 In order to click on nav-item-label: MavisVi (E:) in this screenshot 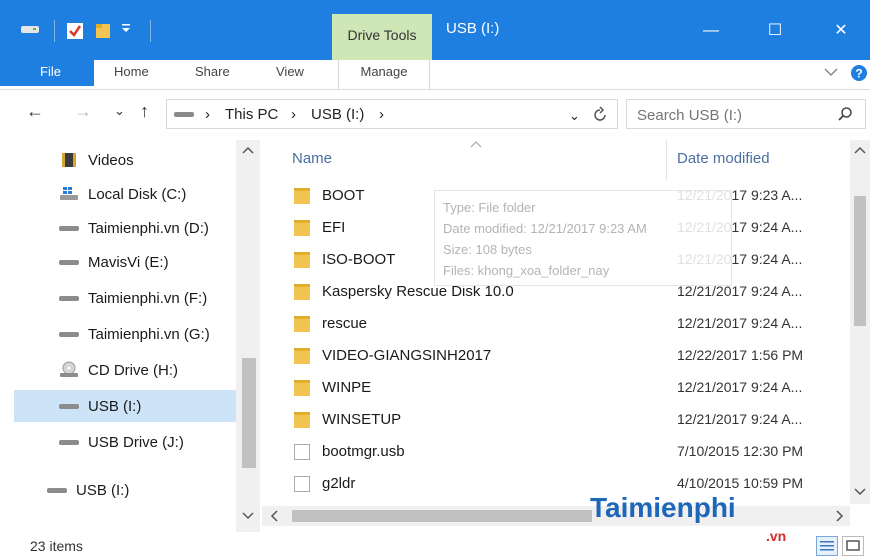, I will do `click(128, 262)`.